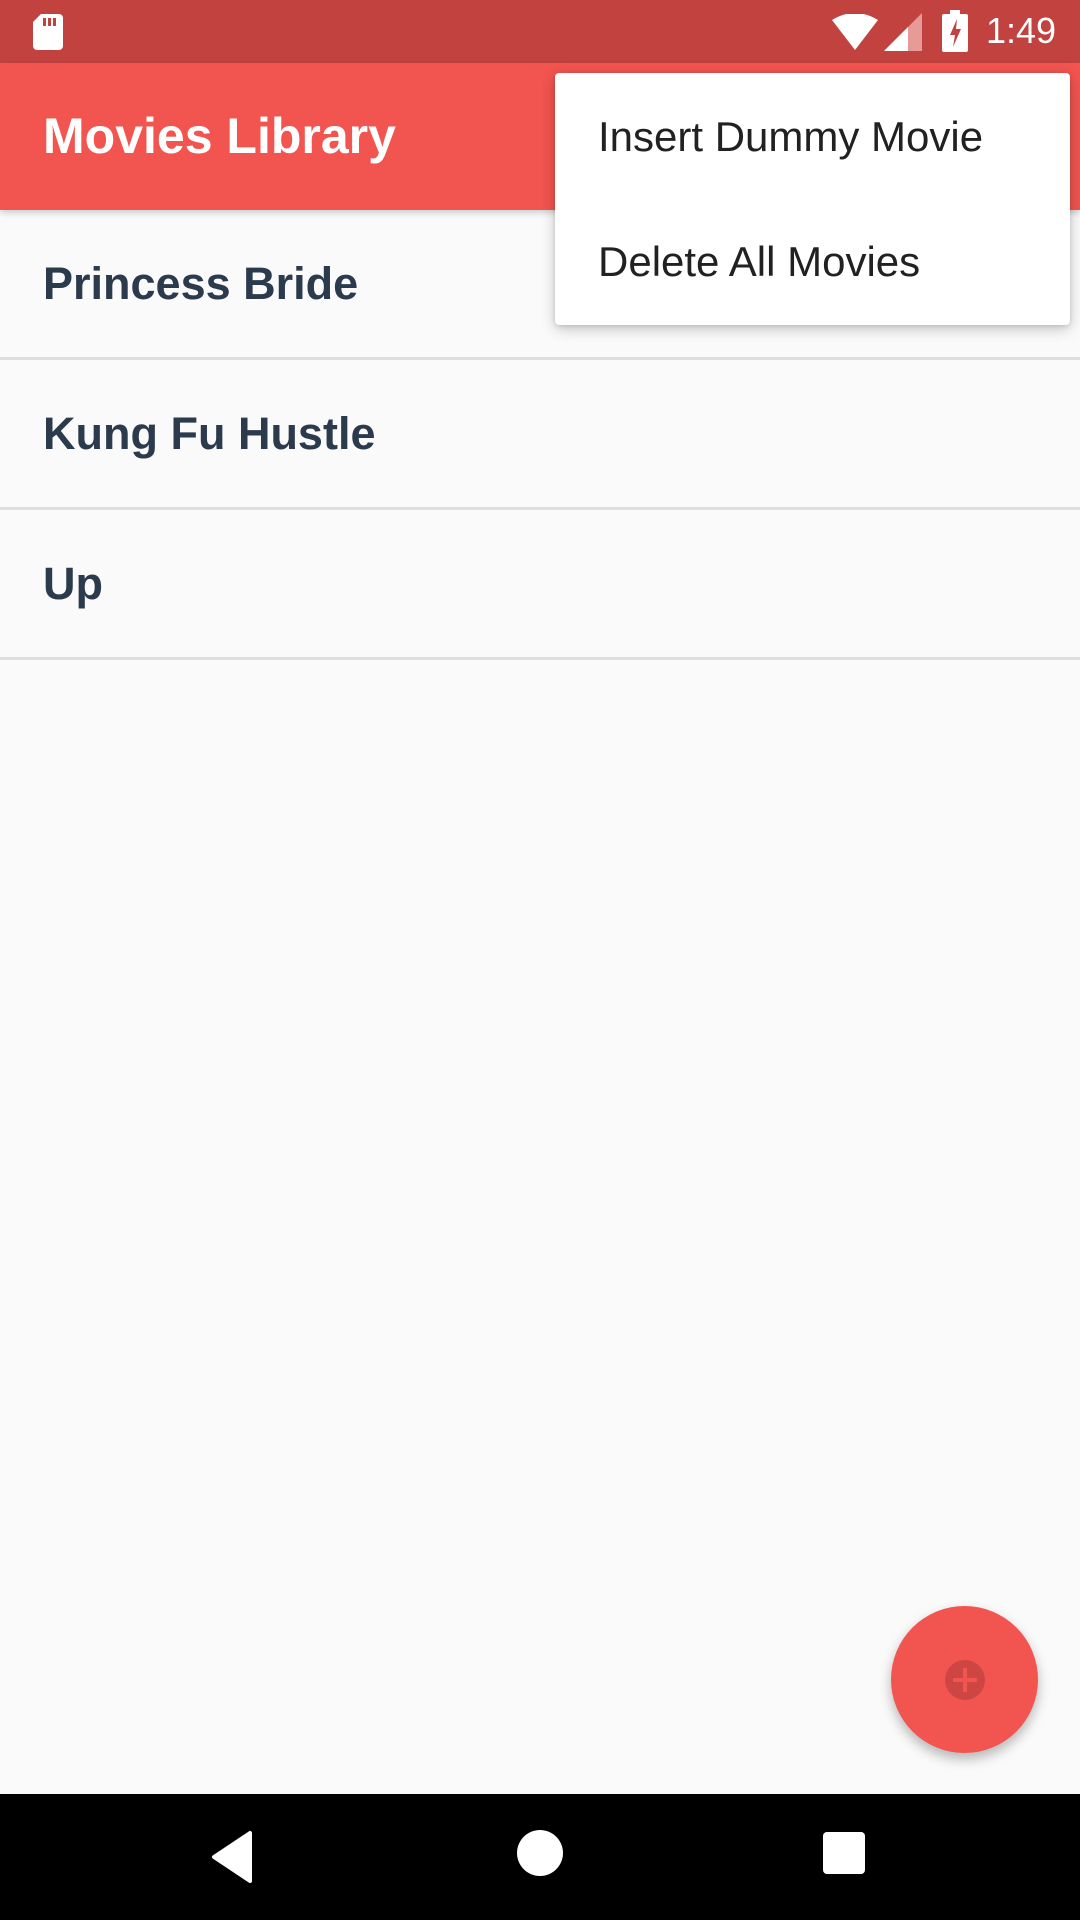 The image size is (1080, 1920). I want to click on add-icon, so click(965, 1680).